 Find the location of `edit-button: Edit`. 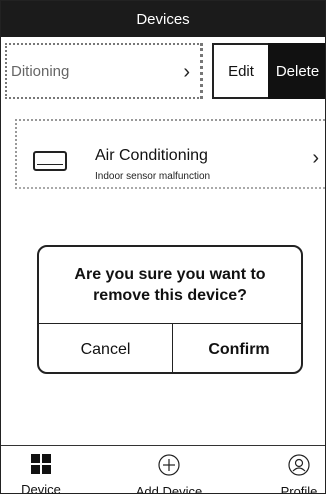

edit-button: Edit is located at coordinates (240, 71).